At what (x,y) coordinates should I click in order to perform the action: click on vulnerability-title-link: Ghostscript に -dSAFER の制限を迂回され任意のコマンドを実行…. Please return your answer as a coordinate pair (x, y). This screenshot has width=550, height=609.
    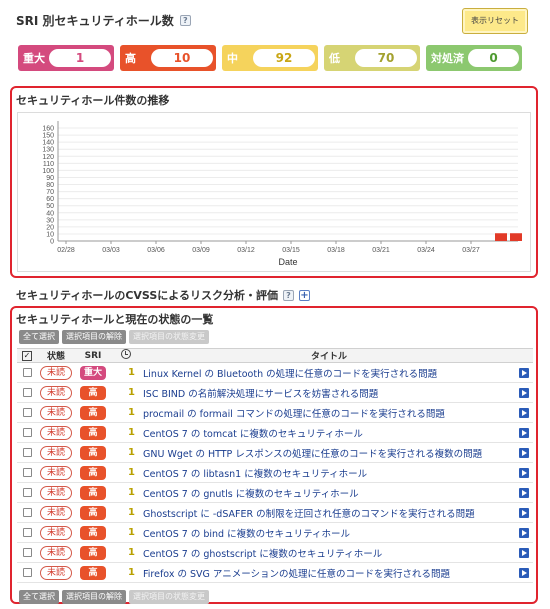
    Looking at the image, I should click on (329, 513).